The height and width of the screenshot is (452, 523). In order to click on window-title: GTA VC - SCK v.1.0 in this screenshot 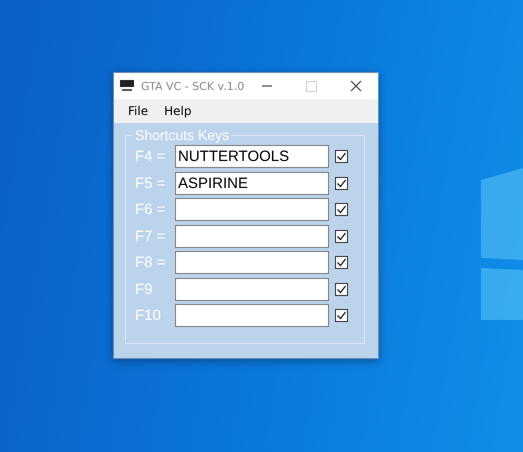, I will do `click(192, 86)`.